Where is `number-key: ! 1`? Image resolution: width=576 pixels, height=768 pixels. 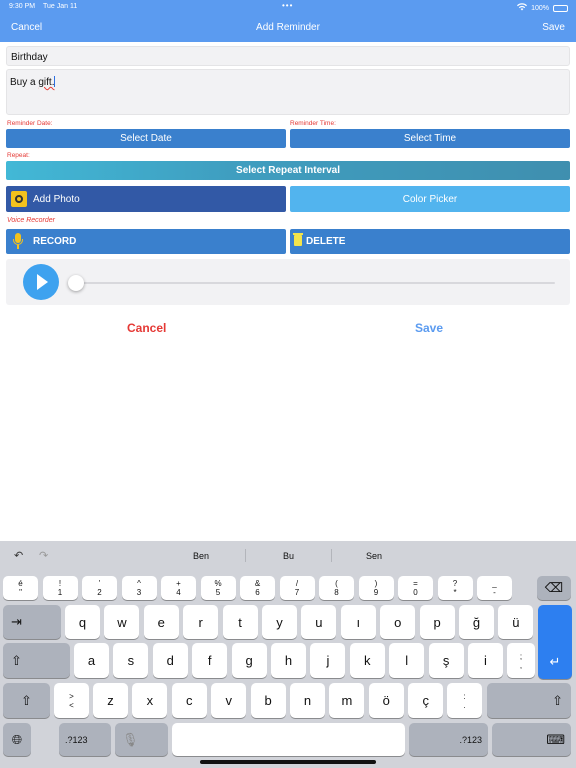 number-key: ! 1 is located at coordinates (60, 588).